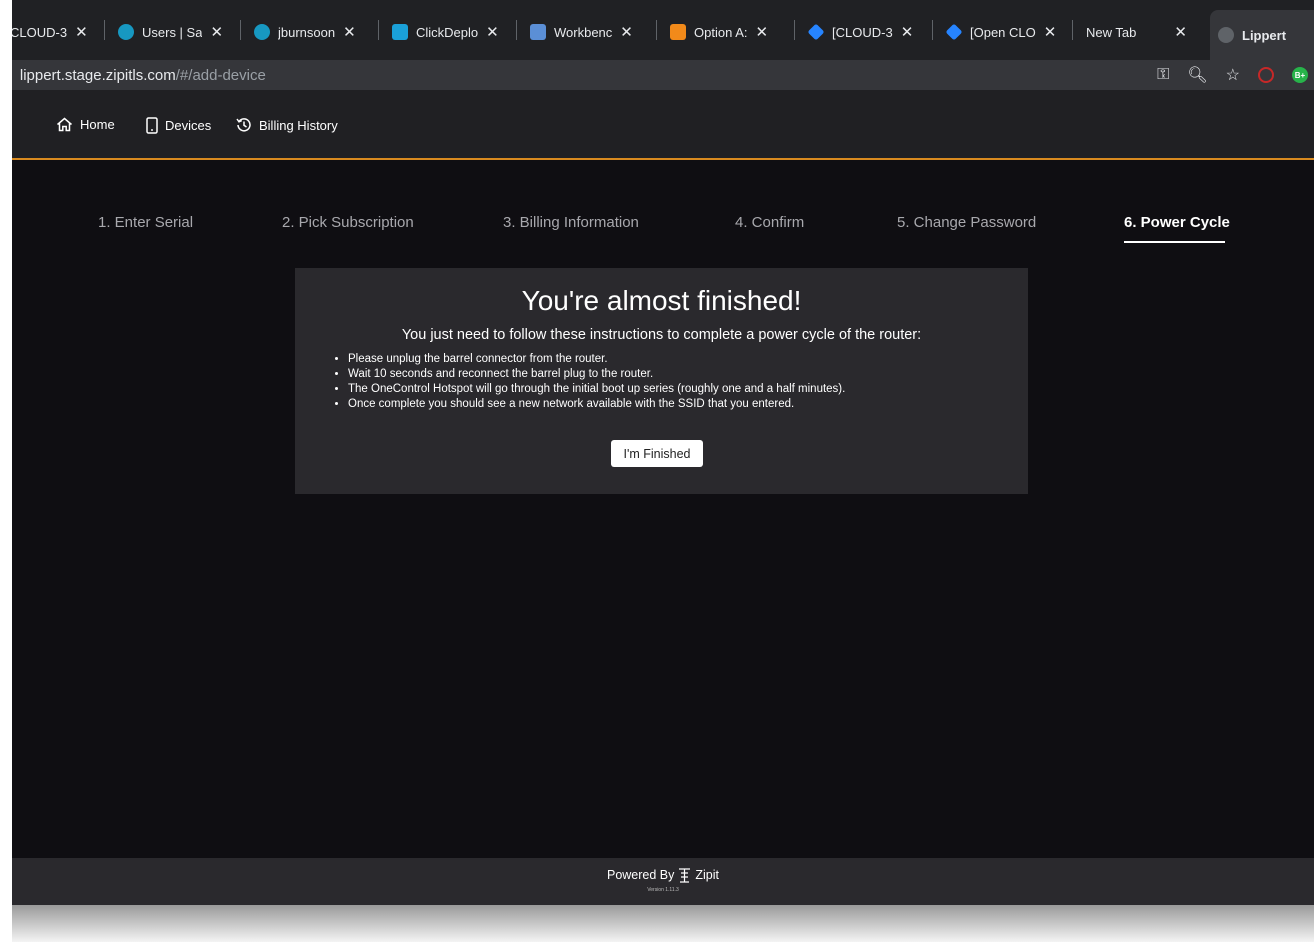 The width and height of the screenshot is (1314, 942). What do you see at coordinates (1300, 75) in the screenshot?
I see `extension-green-icon: B+` at bounding box center [1300, 75].